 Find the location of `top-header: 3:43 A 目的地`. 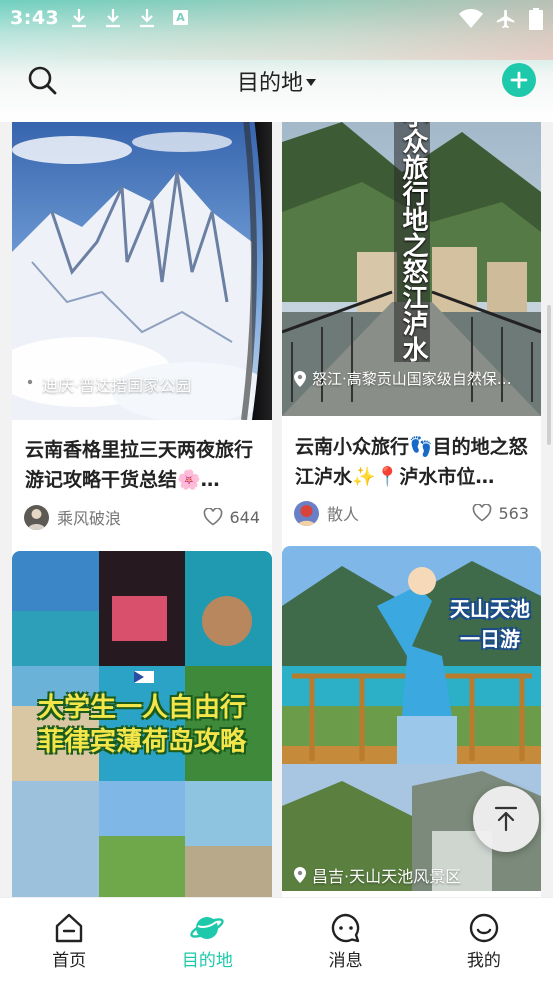

top-header: 3:43 A 目的地 is located at coordinates (276, 61).